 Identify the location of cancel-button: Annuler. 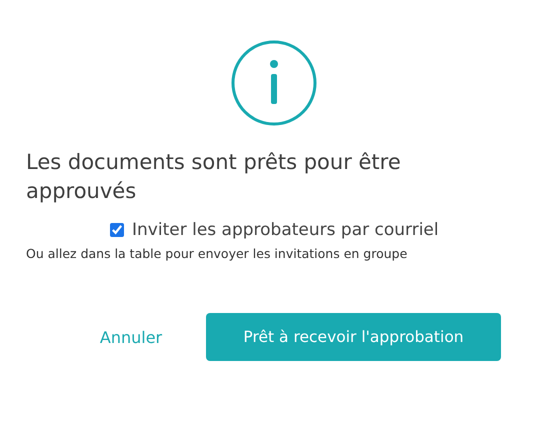
(131, 337).